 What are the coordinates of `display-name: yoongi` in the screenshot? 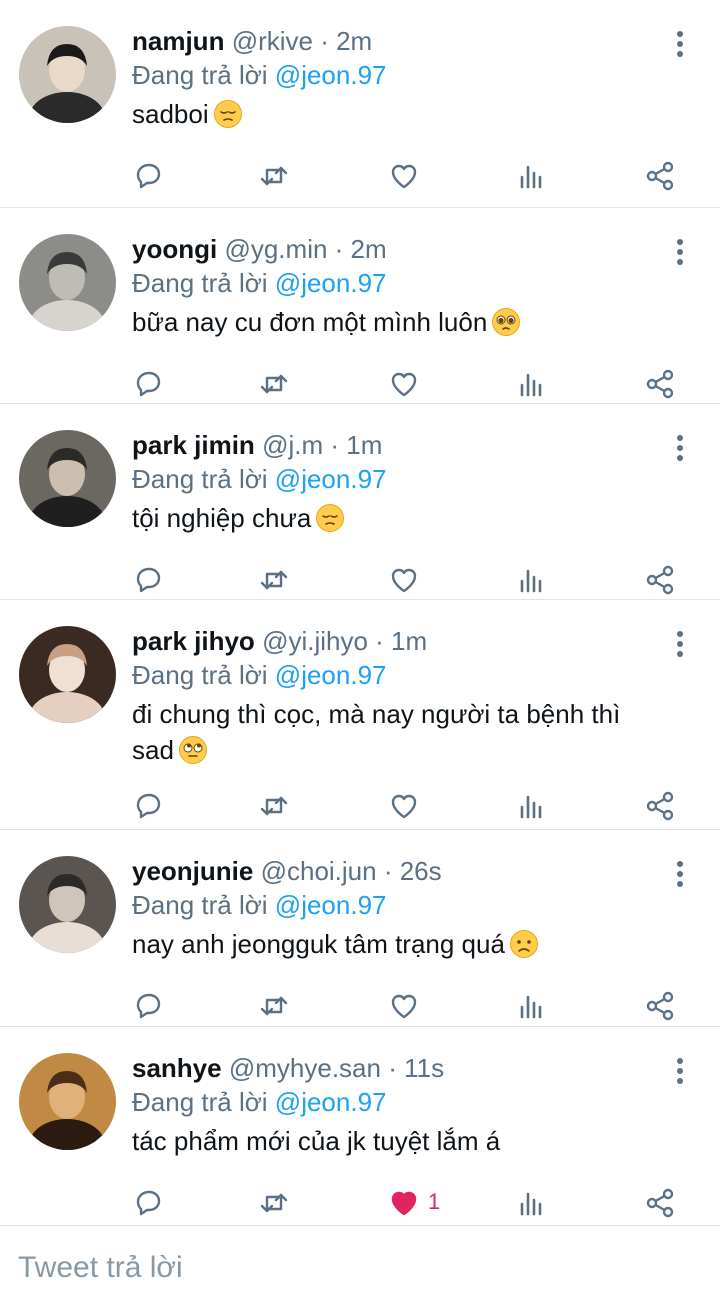 It's located at (174, 249).